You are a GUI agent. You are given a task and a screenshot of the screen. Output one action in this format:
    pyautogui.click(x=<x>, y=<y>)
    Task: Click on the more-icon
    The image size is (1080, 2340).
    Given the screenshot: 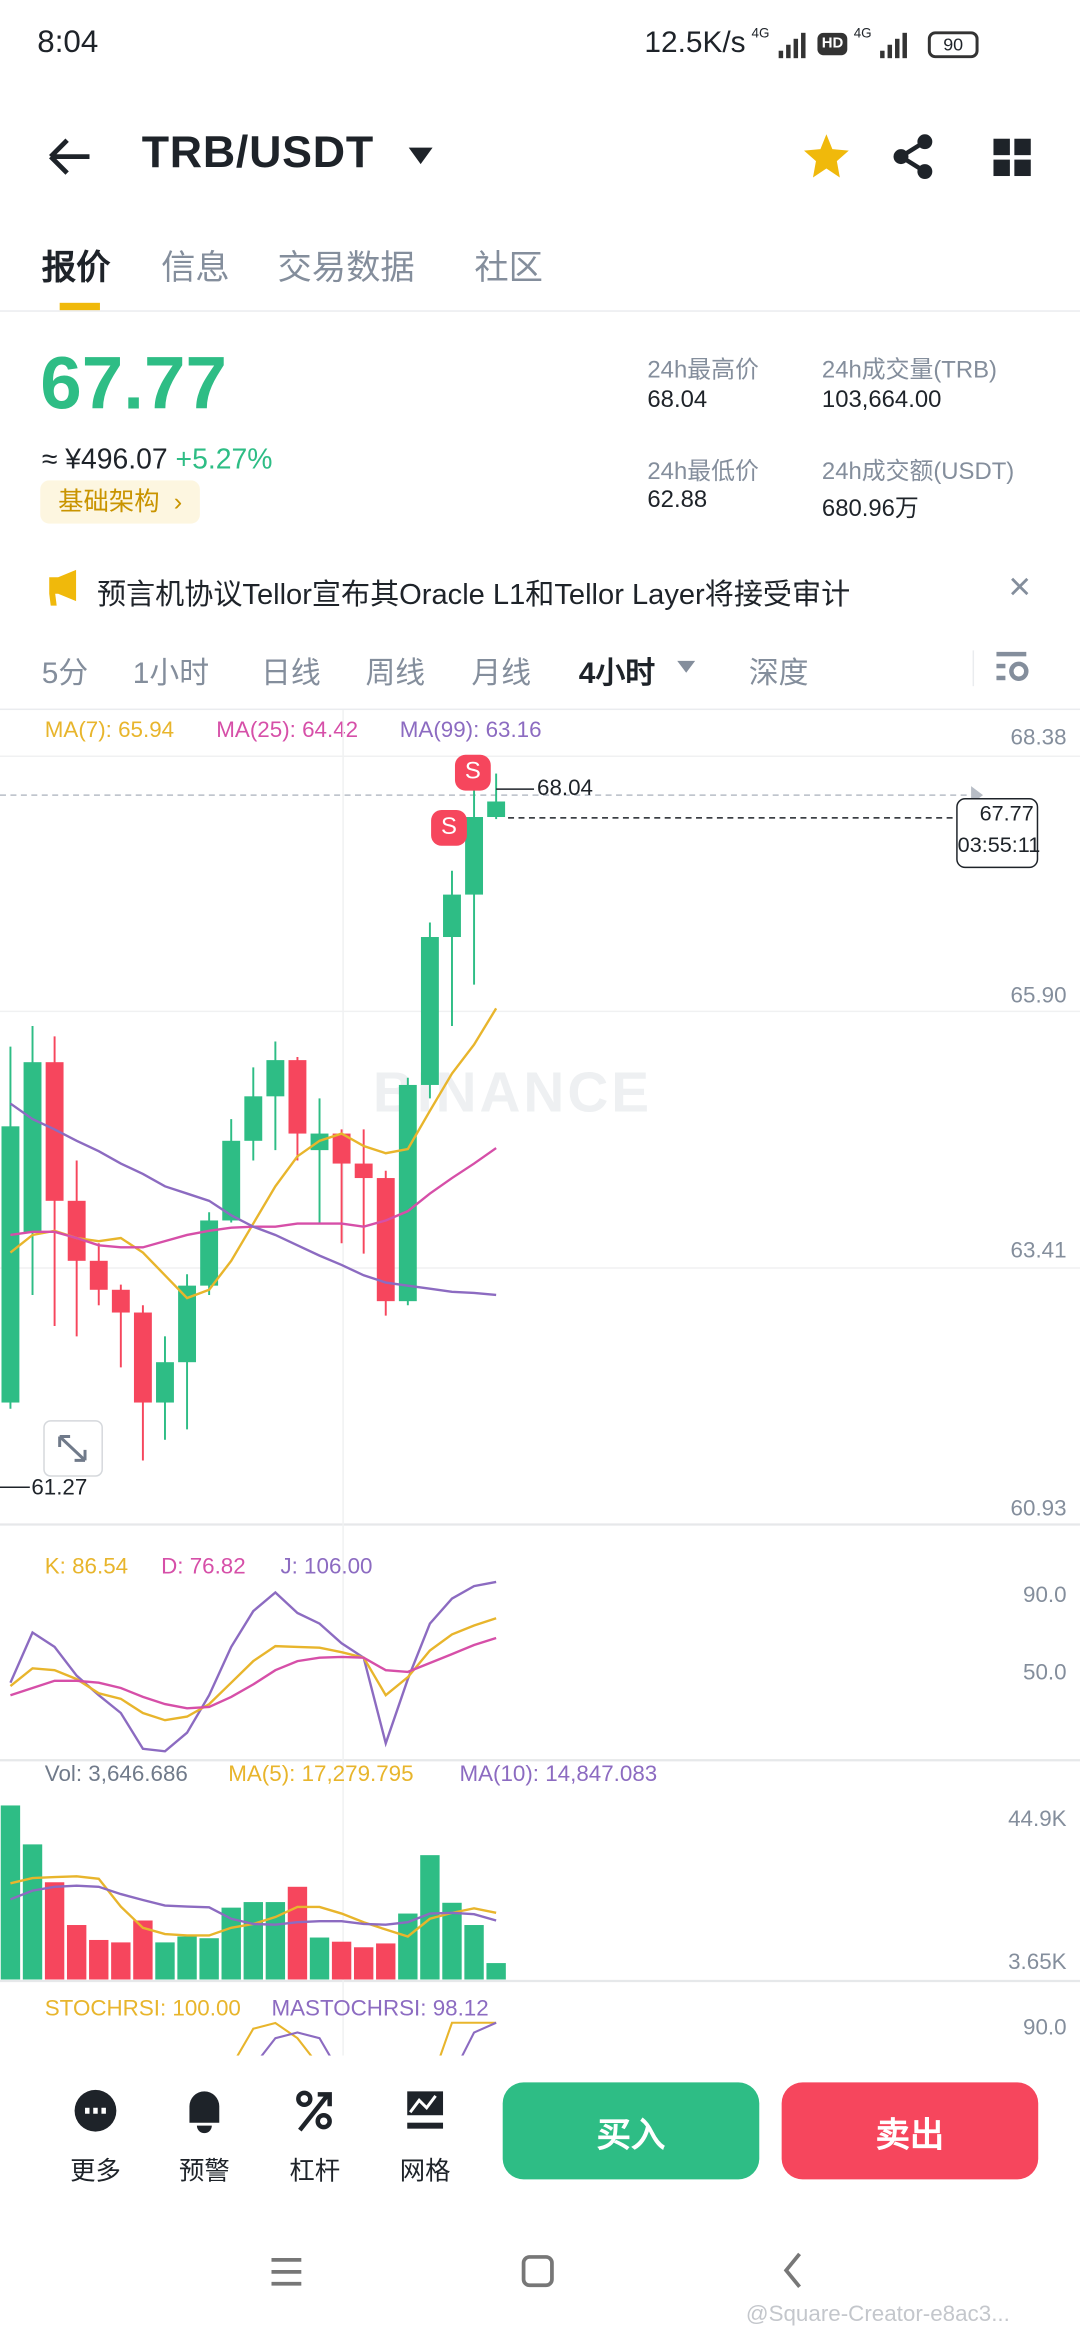 What is the action you would take?
    pyautogui.click(x=95, y=2110)
    